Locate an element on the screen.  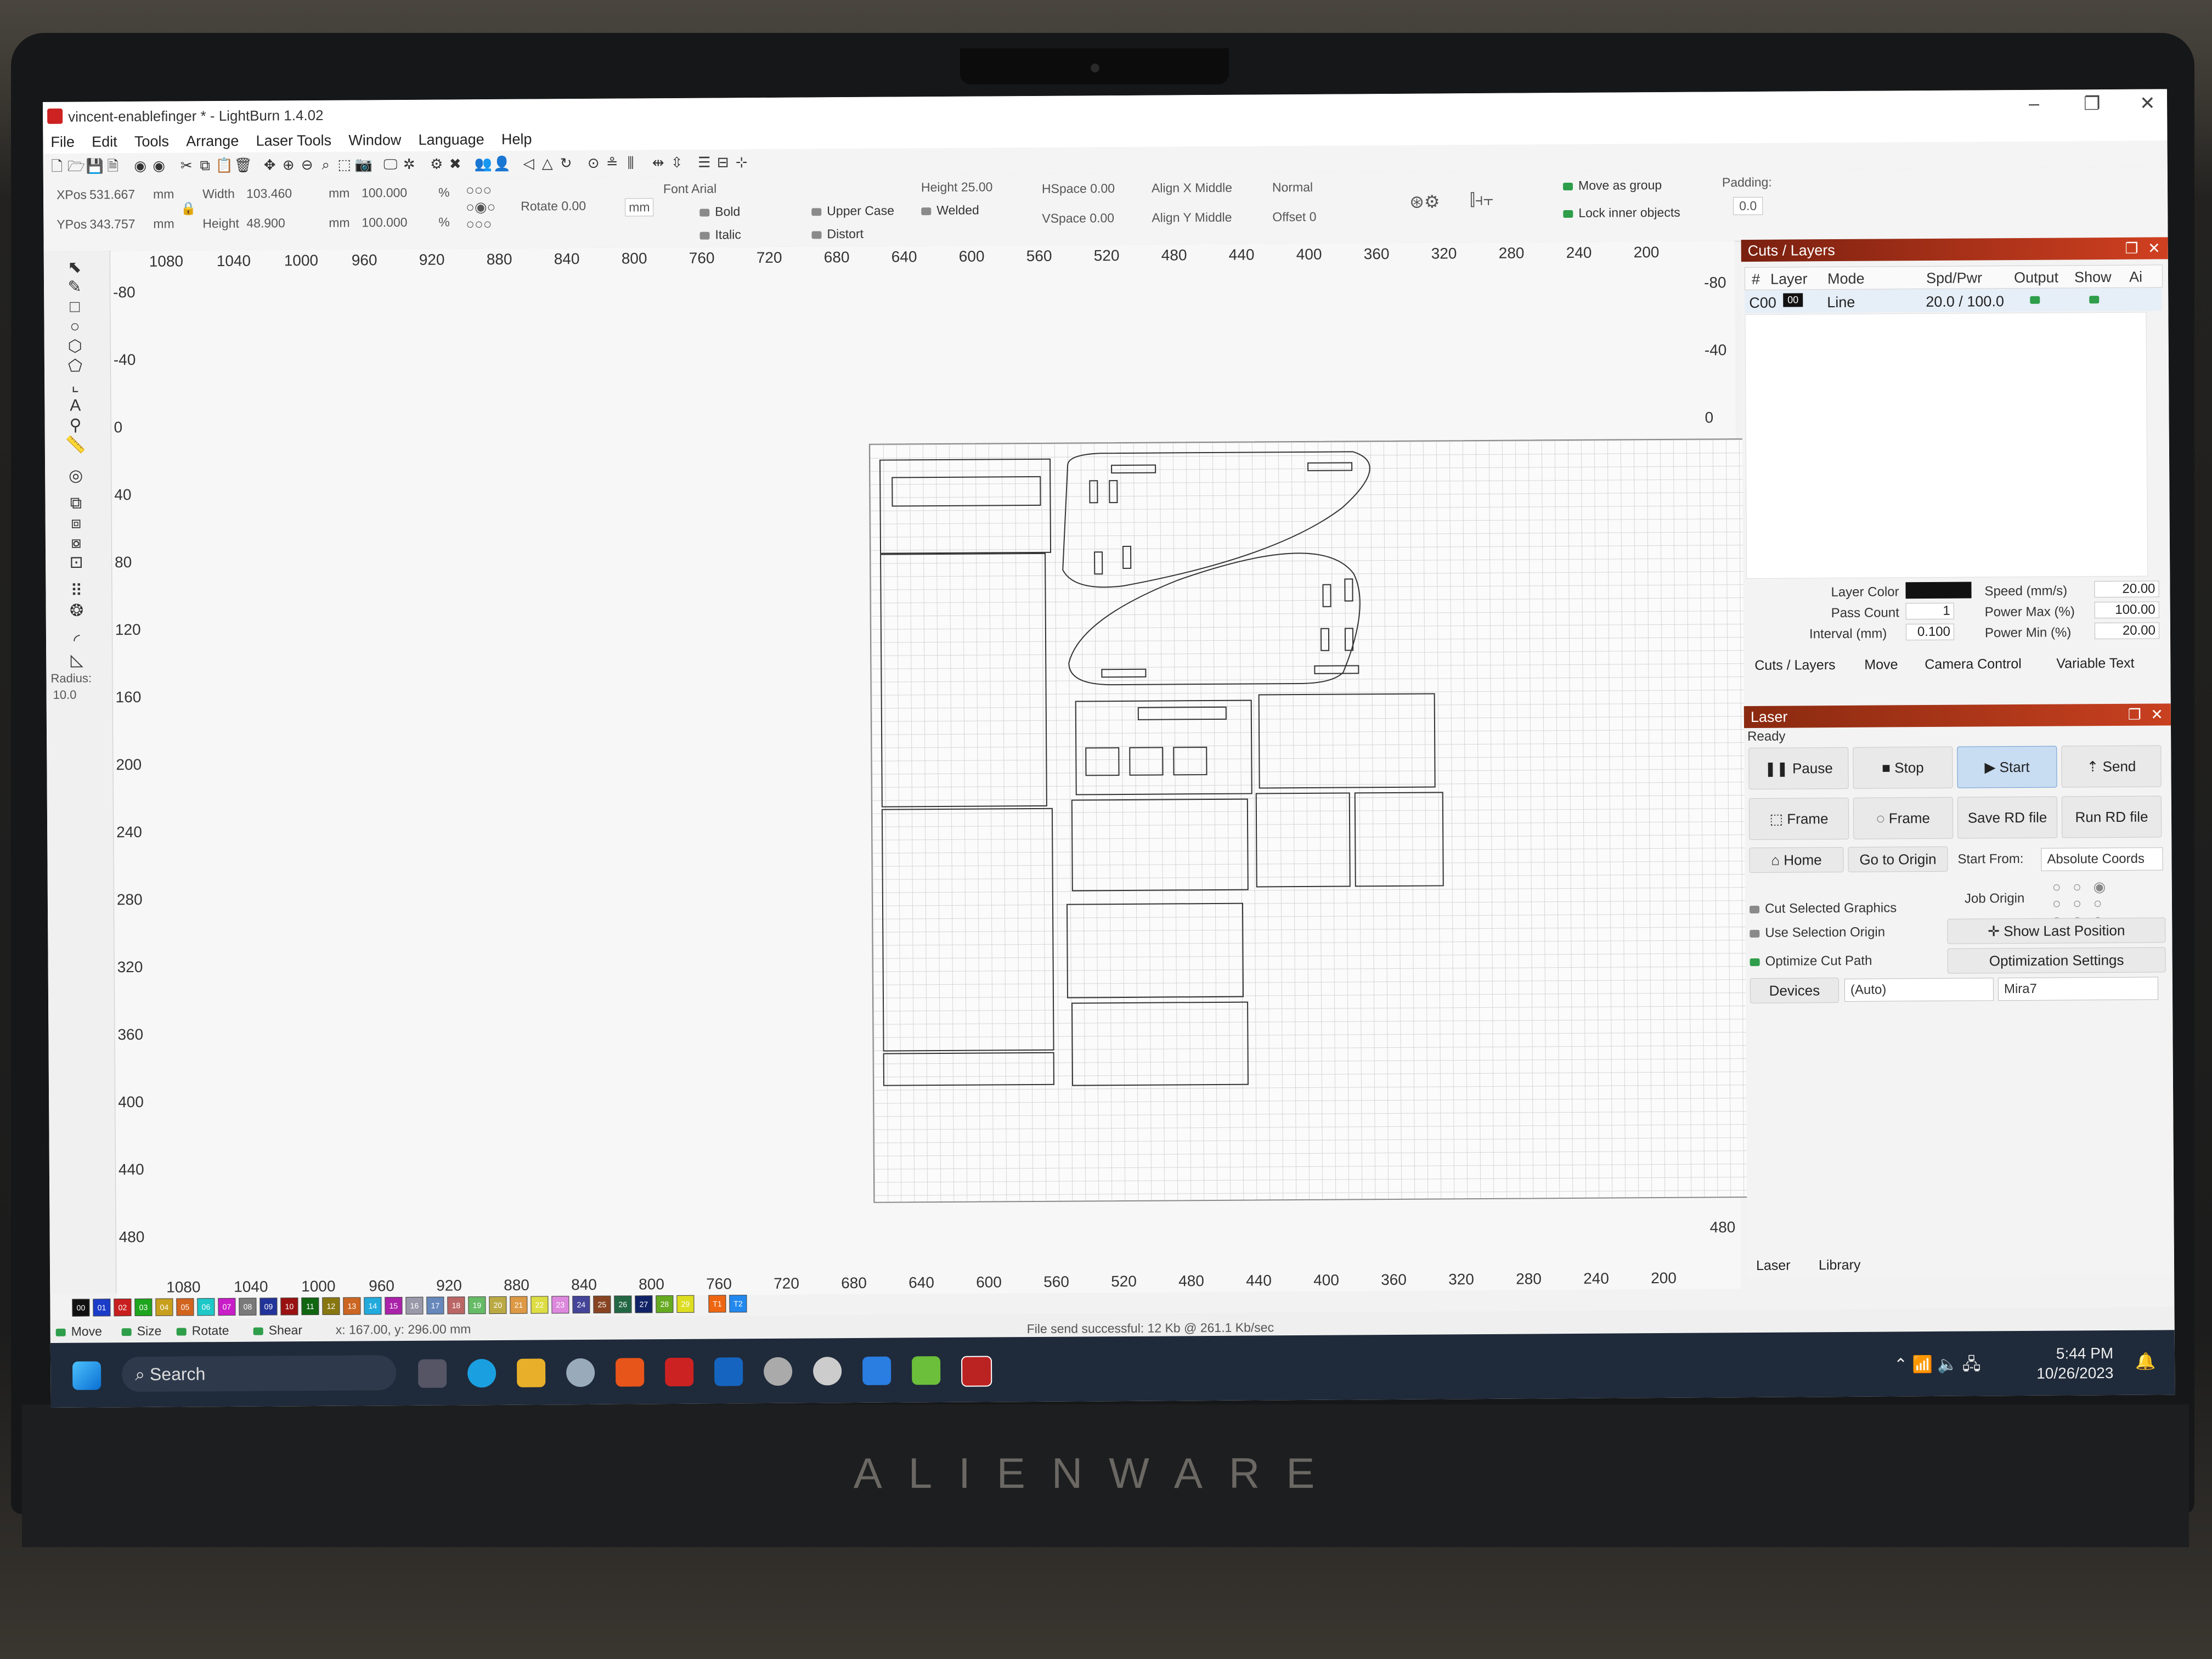
tab-variable-text: Variable Text is located at coordinates (2095, 664).